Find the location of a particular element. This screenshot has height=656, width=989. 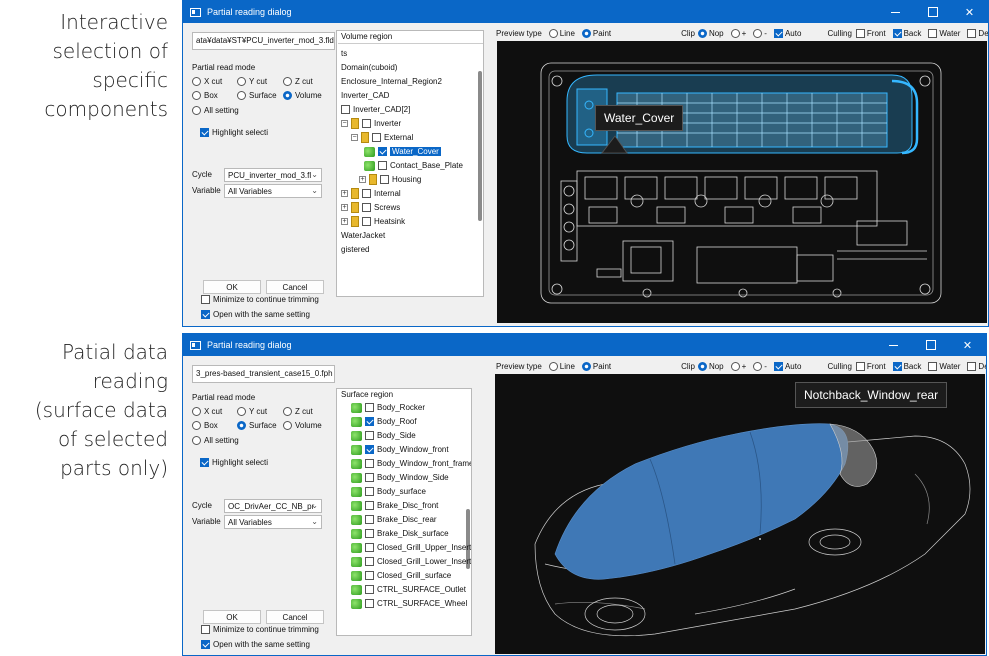

minimize-trimming-checkbox: Minimize to continue trimming is located at coordinates (260, 629).